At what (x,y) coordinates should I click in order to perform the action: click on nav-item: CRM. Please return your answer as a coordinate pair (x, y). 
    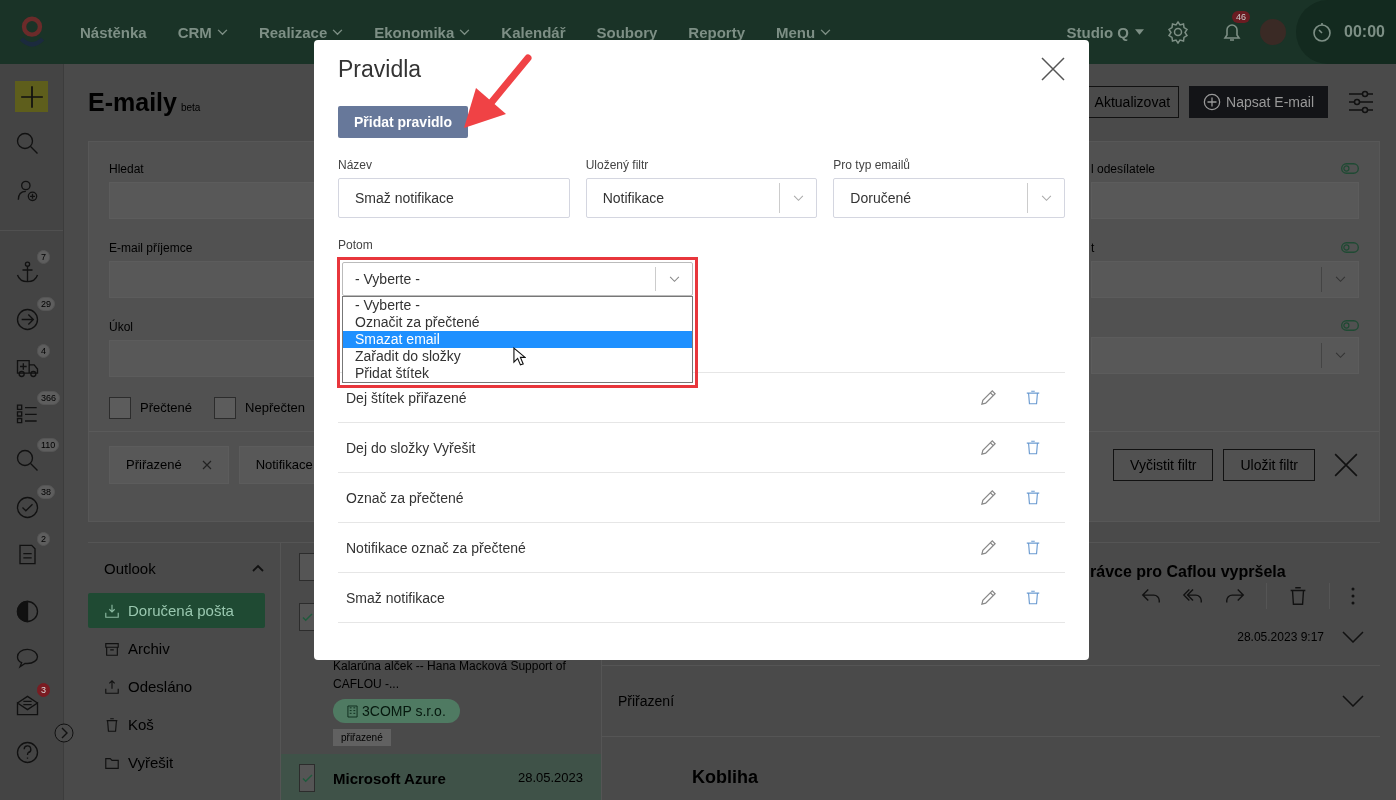
    Looking at the image, I should click on (202, 32).